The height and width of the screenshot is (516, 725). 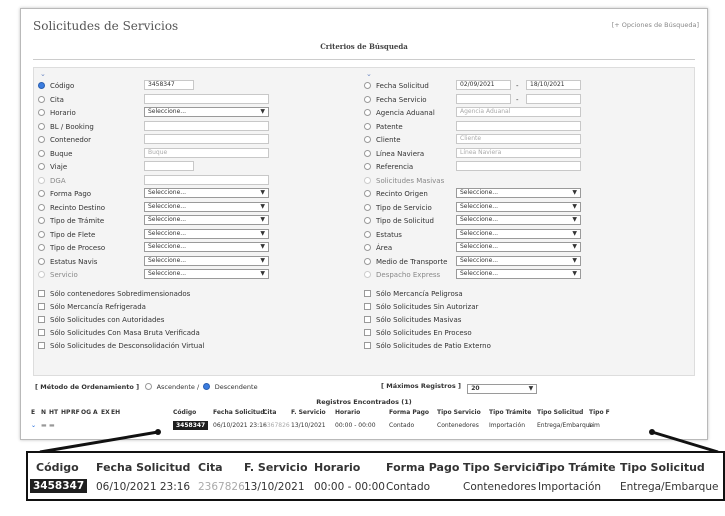 What do you see at coordinates (500, 487) in the screenshot?
I see `zoom-cell-tipo-servicio: Contenedores` at bounding box center [500, 487].